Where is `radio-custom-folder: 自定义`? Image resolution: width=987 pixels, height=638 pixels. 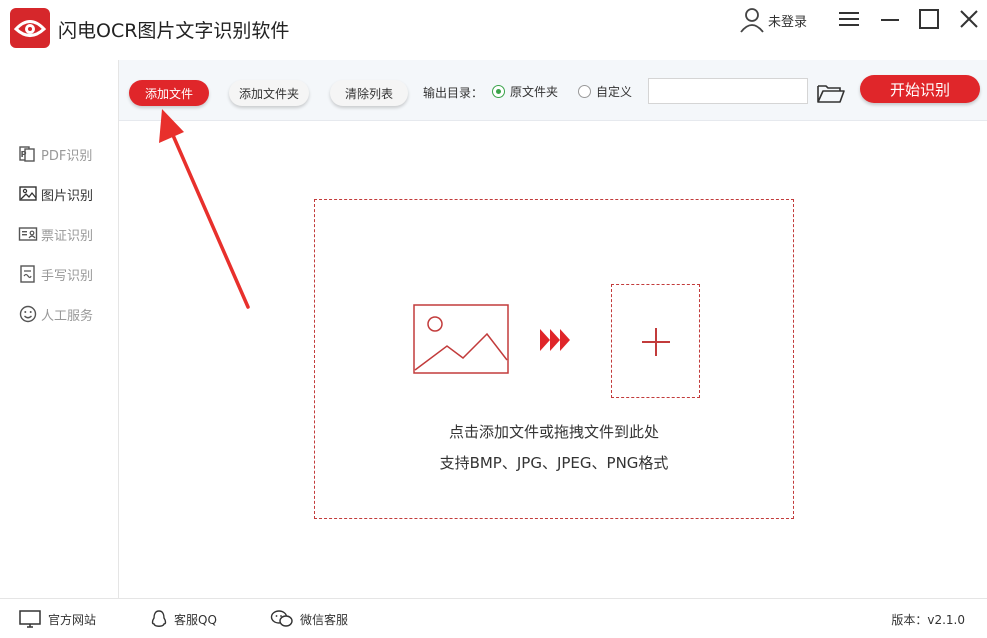
radio-custom-folder: 自定义 is located at coordinates (605, 91).